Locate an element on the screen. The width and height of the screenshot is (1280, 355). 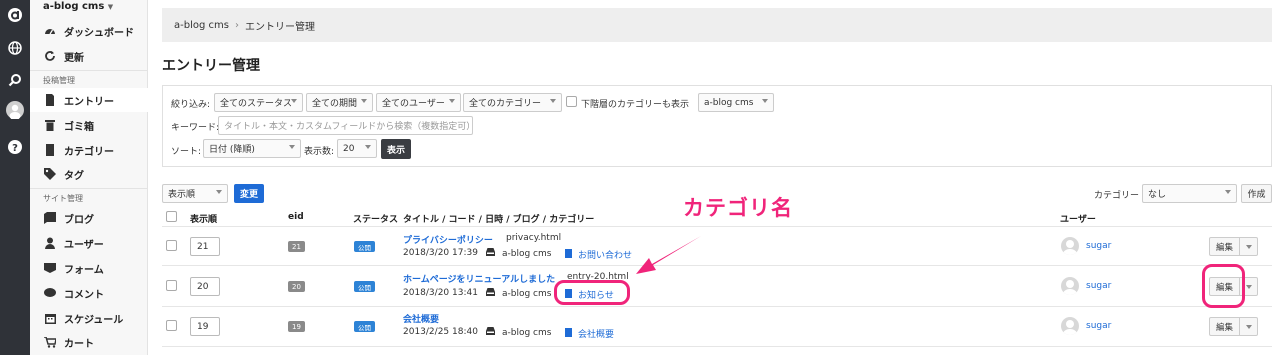
select-value: なし is located at coordinates (1157, 195).